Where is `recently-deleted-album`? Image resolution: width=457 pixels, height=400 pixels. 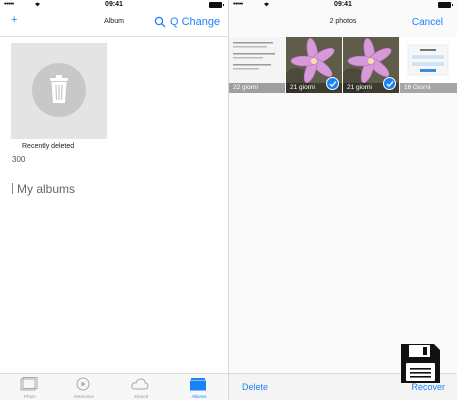
recently-deleted-album is located at coordinates (59, 91).